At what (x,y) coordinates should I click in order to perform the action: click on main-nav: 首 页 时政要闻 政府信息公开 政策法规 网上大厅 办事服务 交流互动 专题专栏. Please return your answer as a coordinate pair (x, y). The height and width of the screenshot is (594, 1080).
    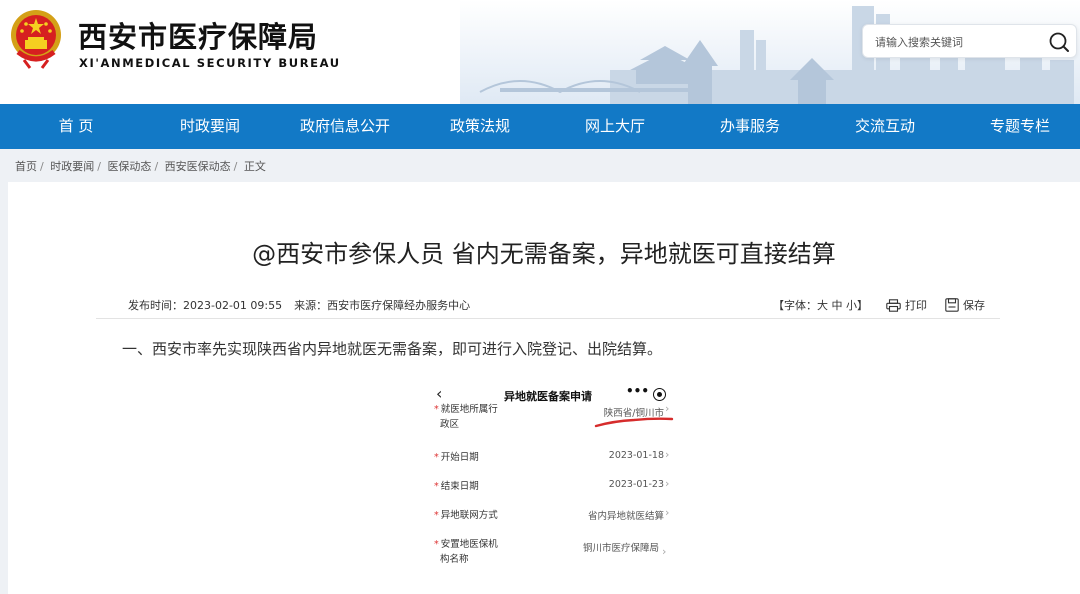
    Looking at the image, I should click on (540, 126).